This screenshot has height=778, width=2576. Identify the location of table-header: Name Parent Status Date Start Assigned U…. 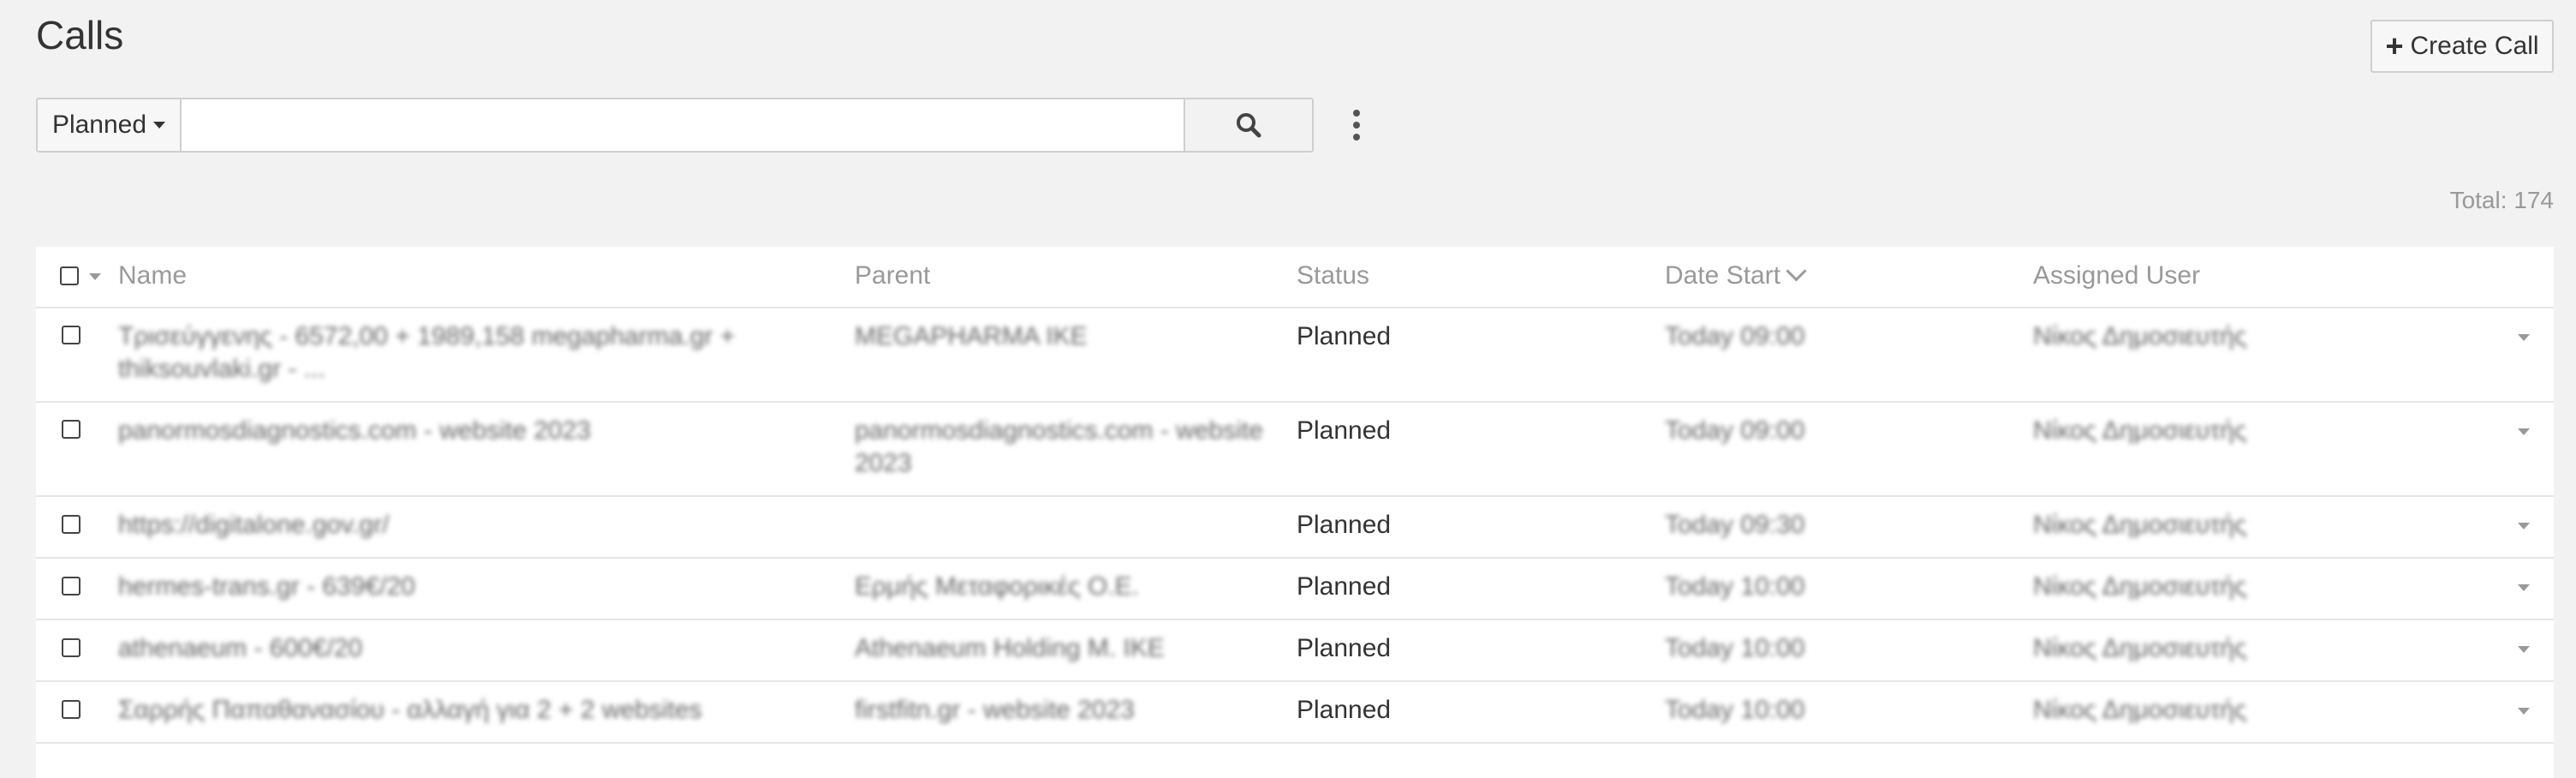
(1295, 277).